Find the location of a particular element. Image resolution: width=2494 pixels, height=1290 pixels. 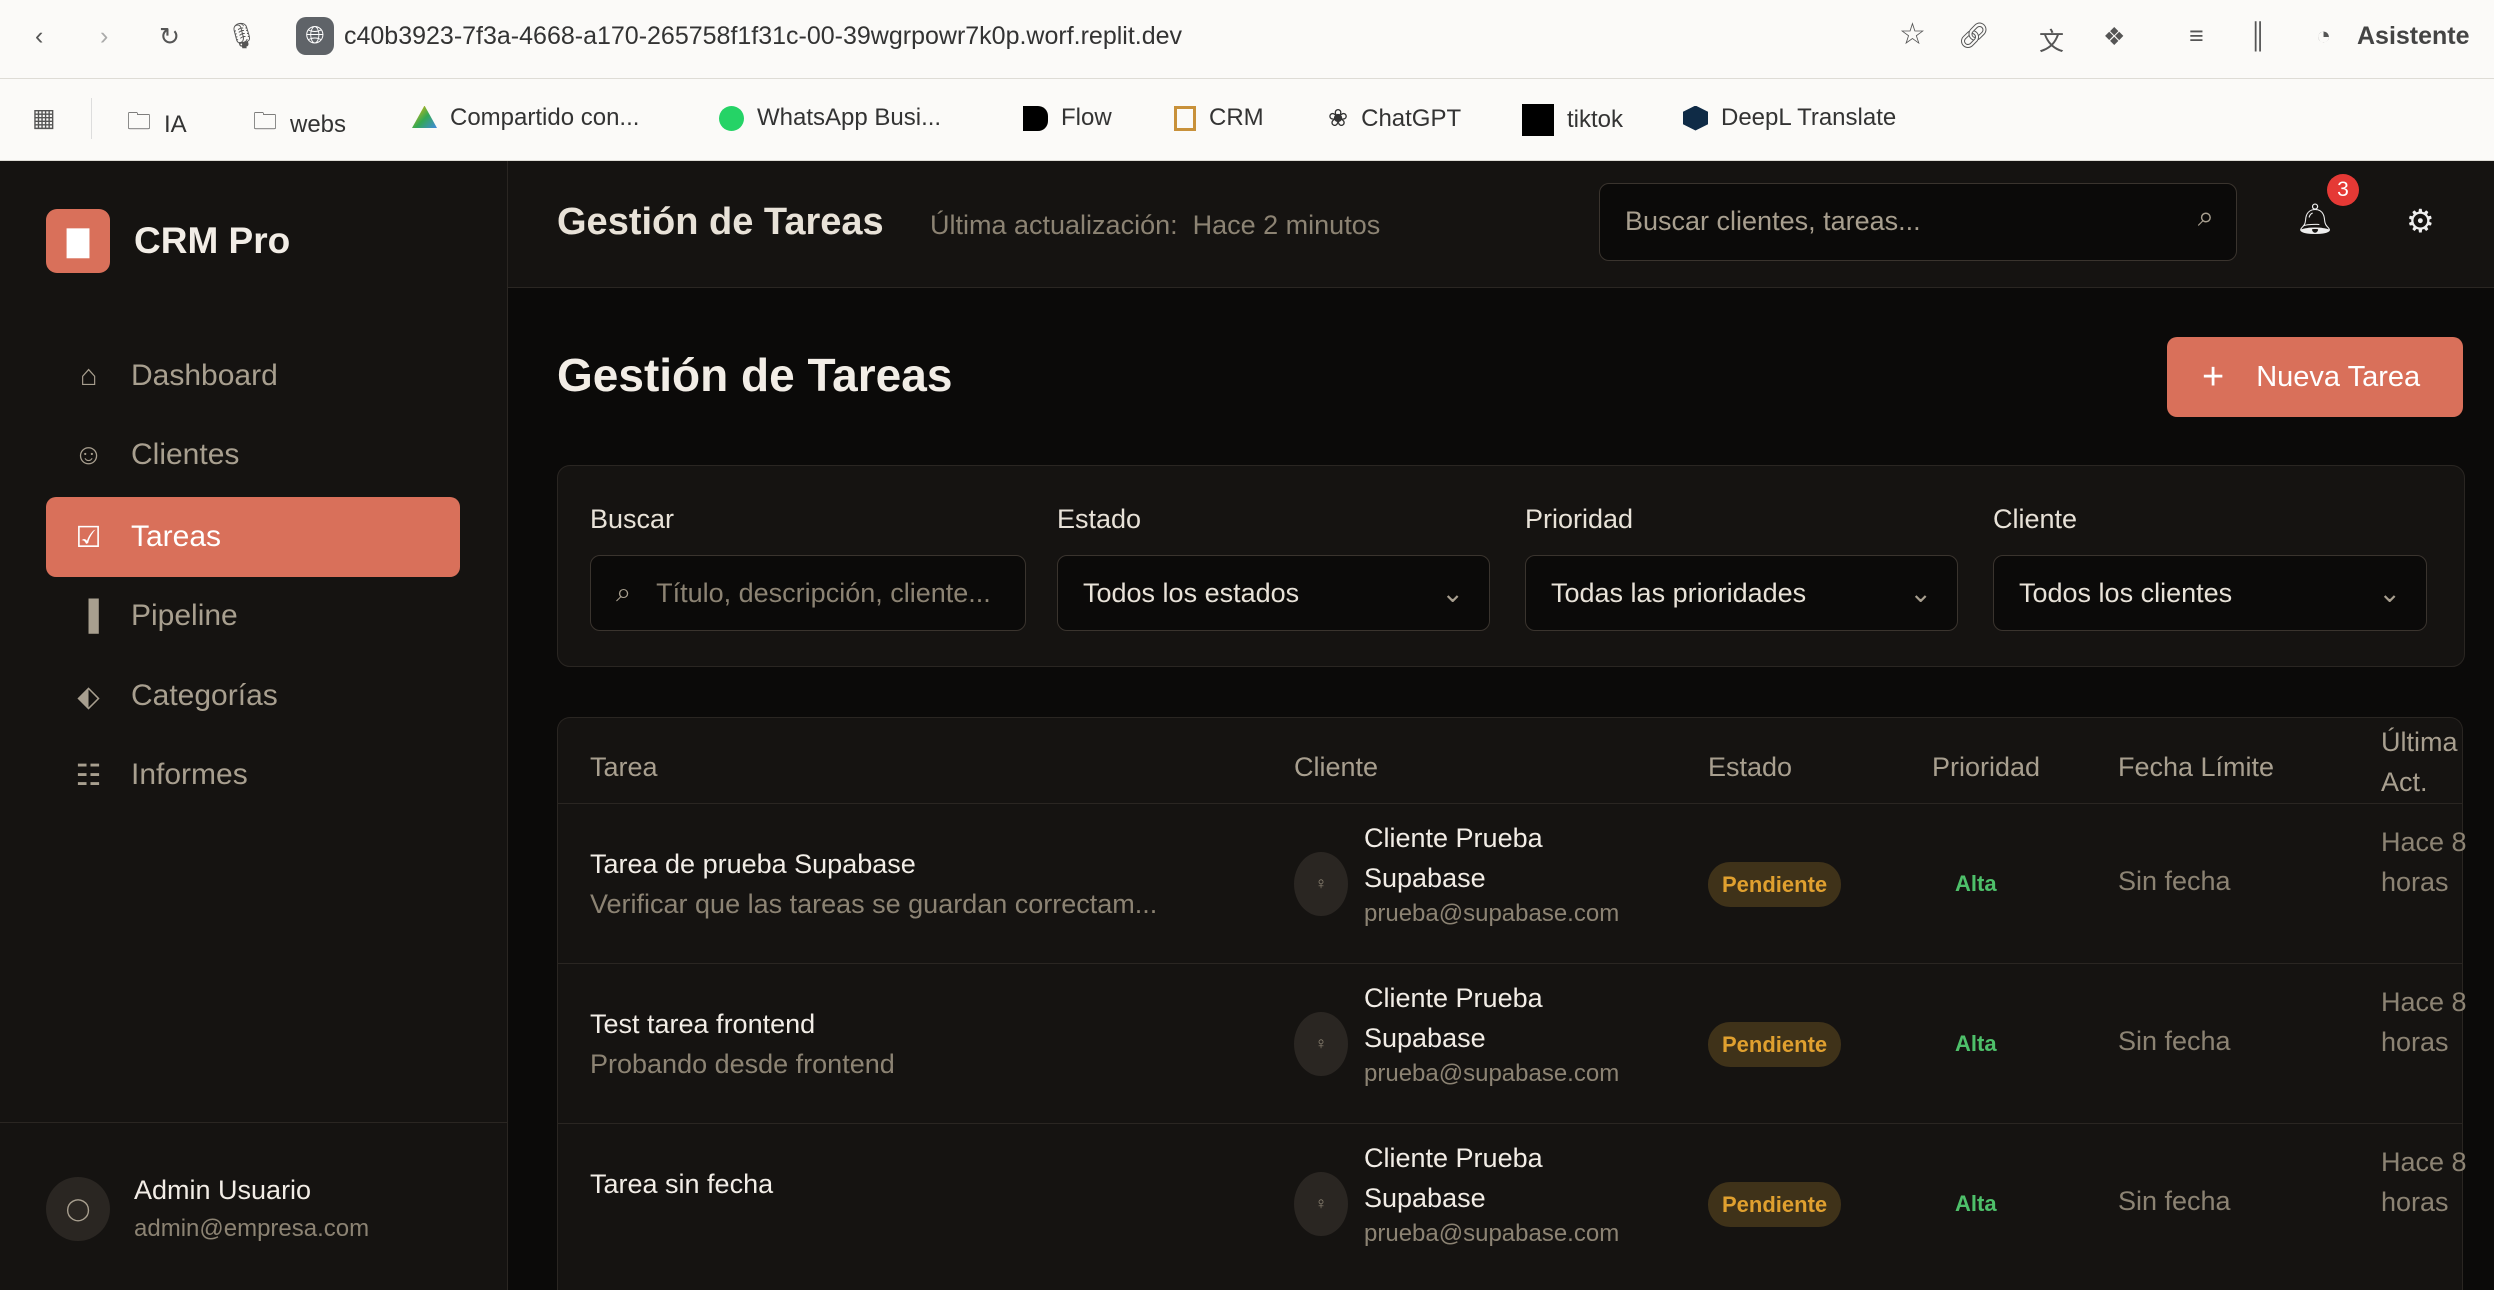

bookmark-flow: Flow is located at coordinates (1067, 118).